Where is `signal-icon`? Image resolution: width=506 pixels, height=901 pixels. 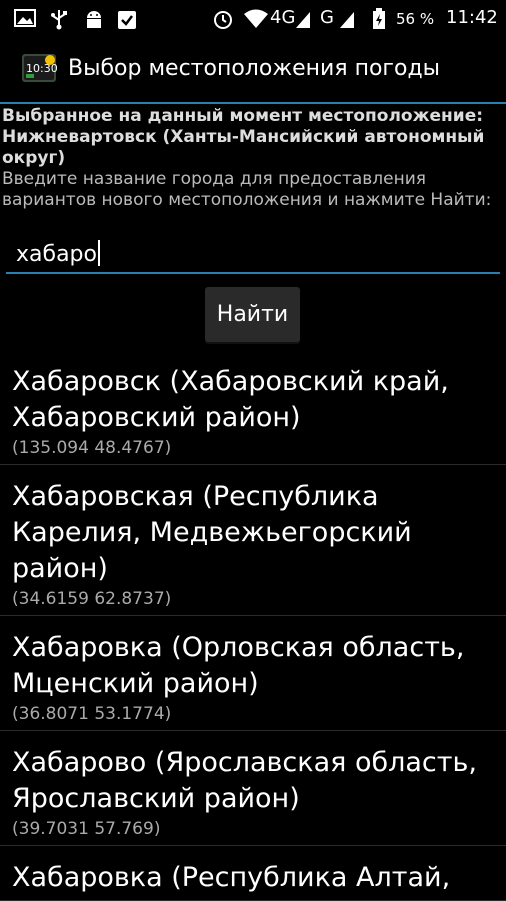 signal-icon is located at coordinates (303, 20).